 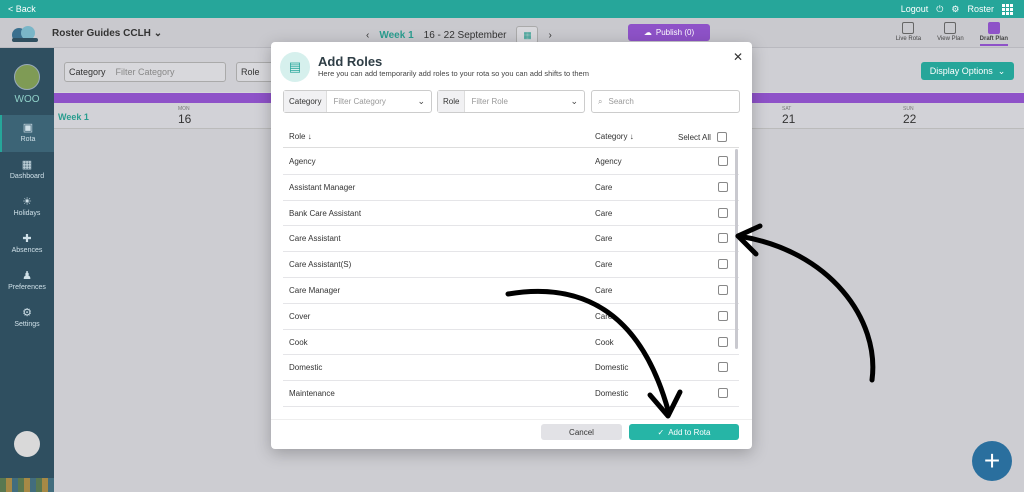 I want to click on role-column-label: Role, so click(x=297, y=136).